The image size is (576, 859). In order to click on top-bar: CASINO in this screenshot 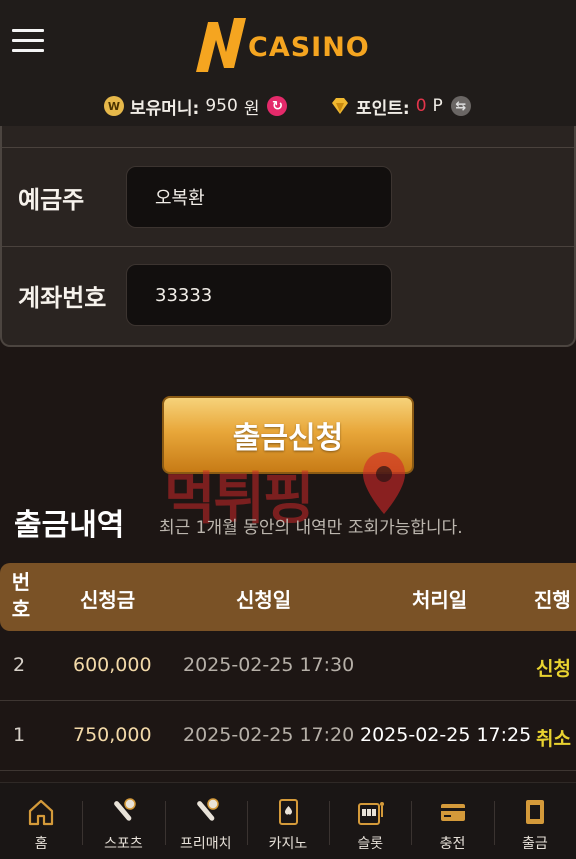, I will do `click(288, 43)`.